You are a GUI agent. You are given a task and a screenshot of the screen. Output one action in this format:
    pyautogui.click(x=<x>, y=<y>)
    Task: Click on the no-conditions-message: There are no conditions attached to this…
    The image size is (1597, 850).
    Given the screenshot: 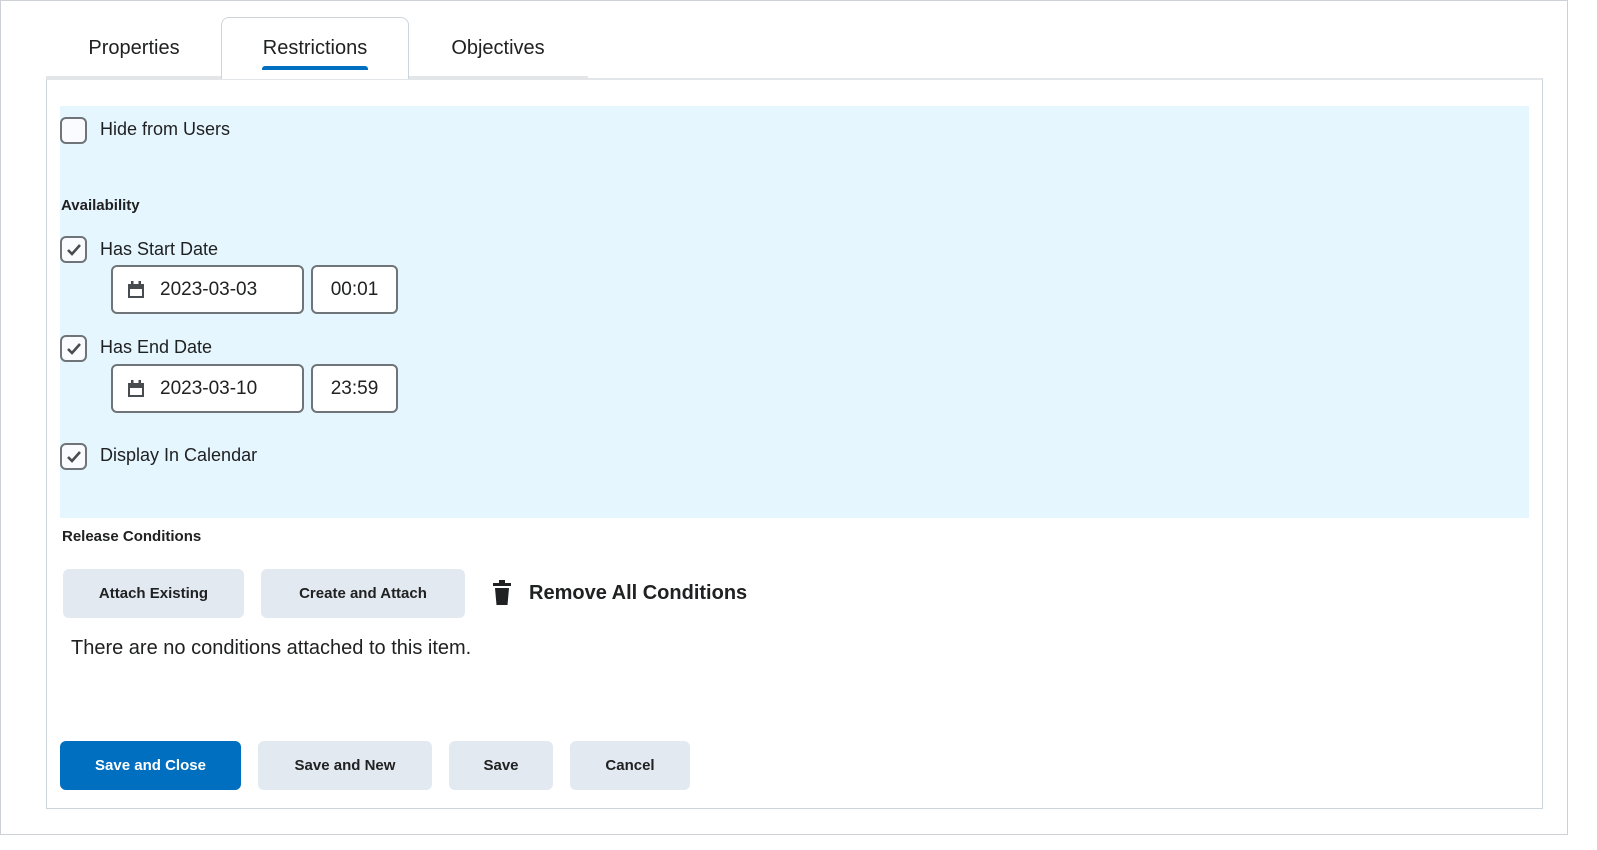 What is the action you would take?
    pyautogui.click(x=271, y=648)
    